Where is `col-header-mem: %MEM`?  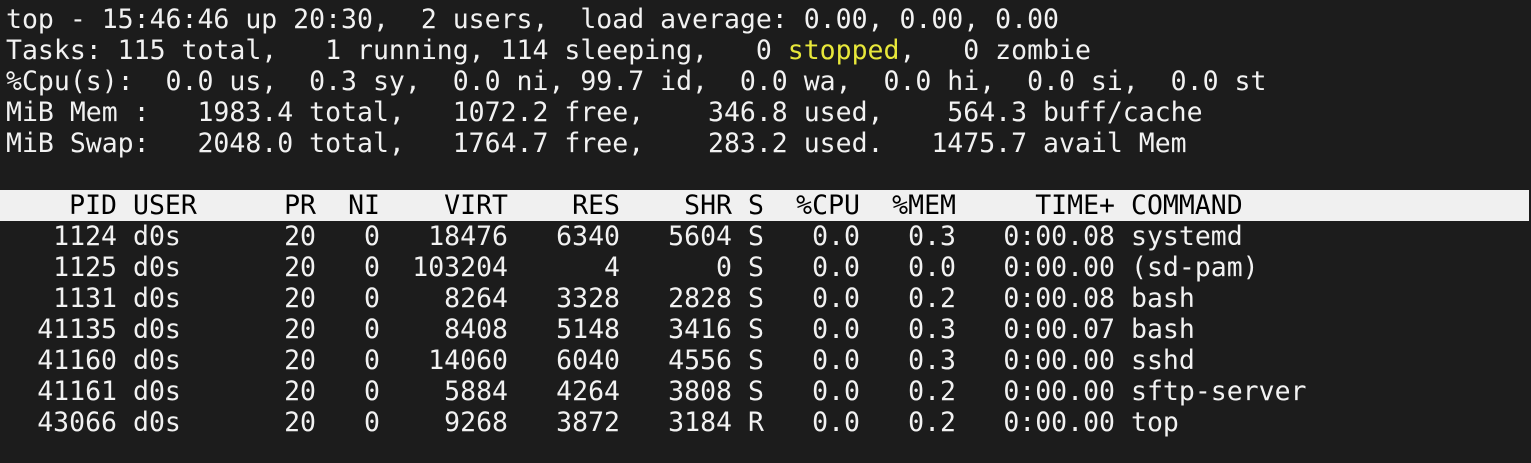
col-header-mem: %MEM is located at coordinates (924, 205).